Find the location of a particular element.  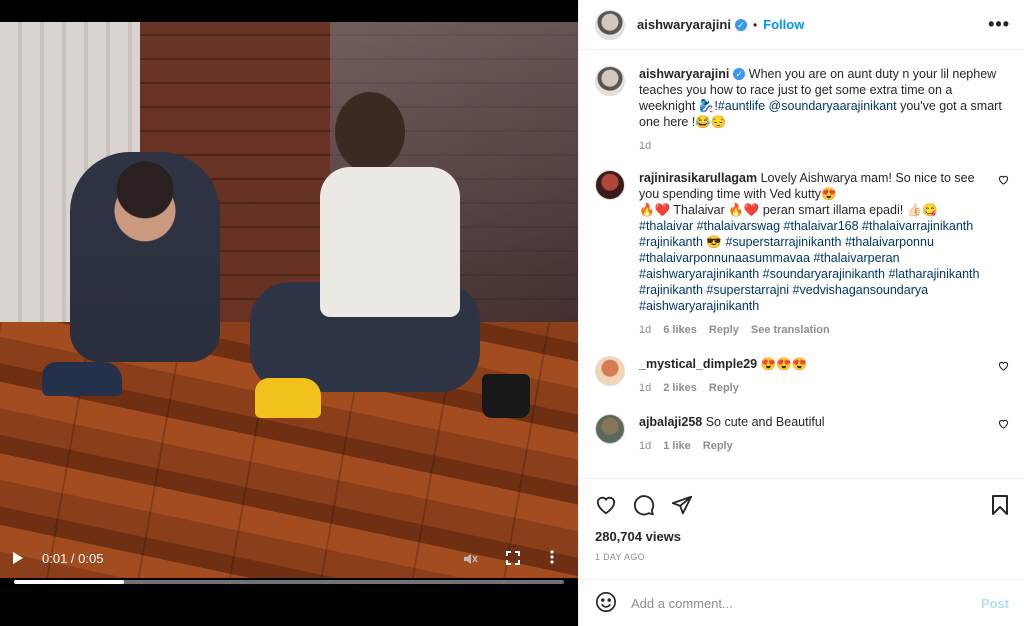

save-icon is located at coordinates (1000, 505).